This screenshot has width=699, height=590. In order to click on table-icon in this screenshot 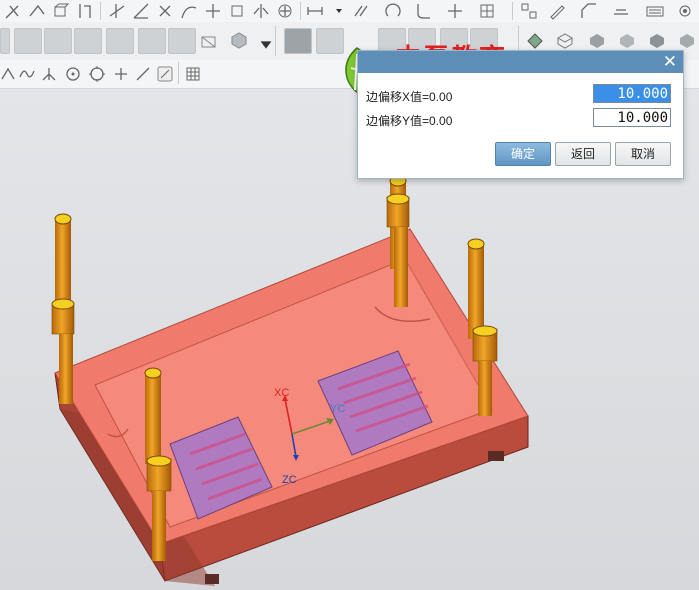, I will do `click(487, 11)`.